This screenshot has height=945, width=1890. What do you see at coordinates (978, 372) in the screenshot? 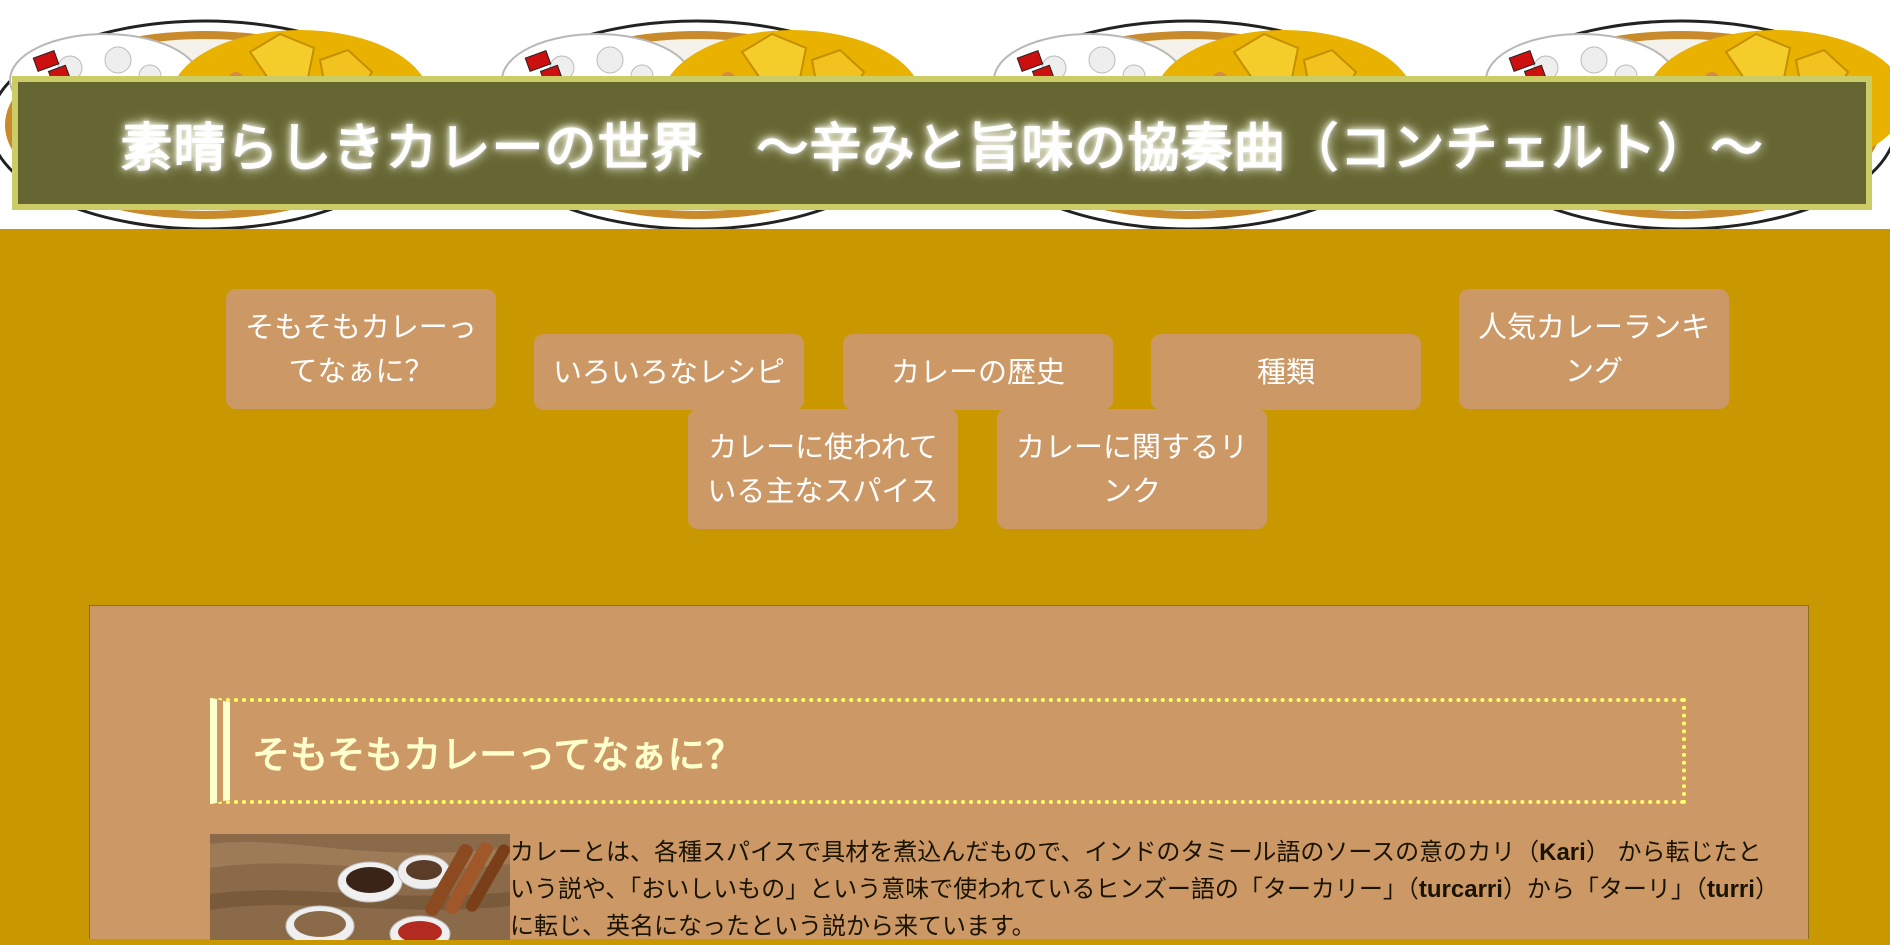
I see `nav-item-history: カレーの歴史` at bounding box center [978, 372].